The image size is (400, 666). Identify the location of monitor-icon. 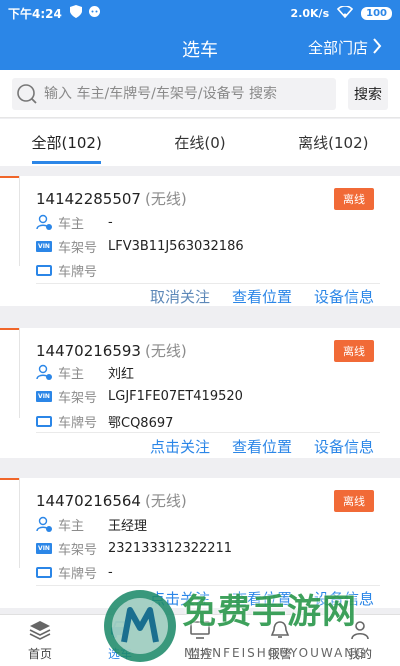
(200, 631).